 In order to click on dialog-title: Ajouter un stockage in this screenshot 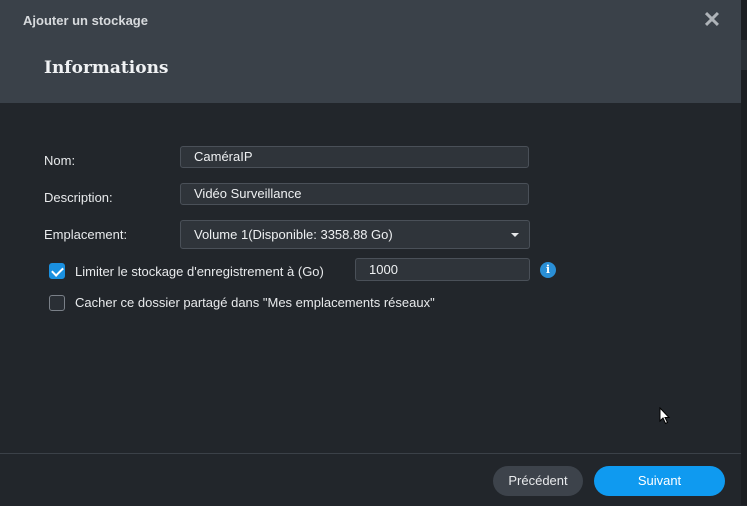, I will do `click(85, 20)`.